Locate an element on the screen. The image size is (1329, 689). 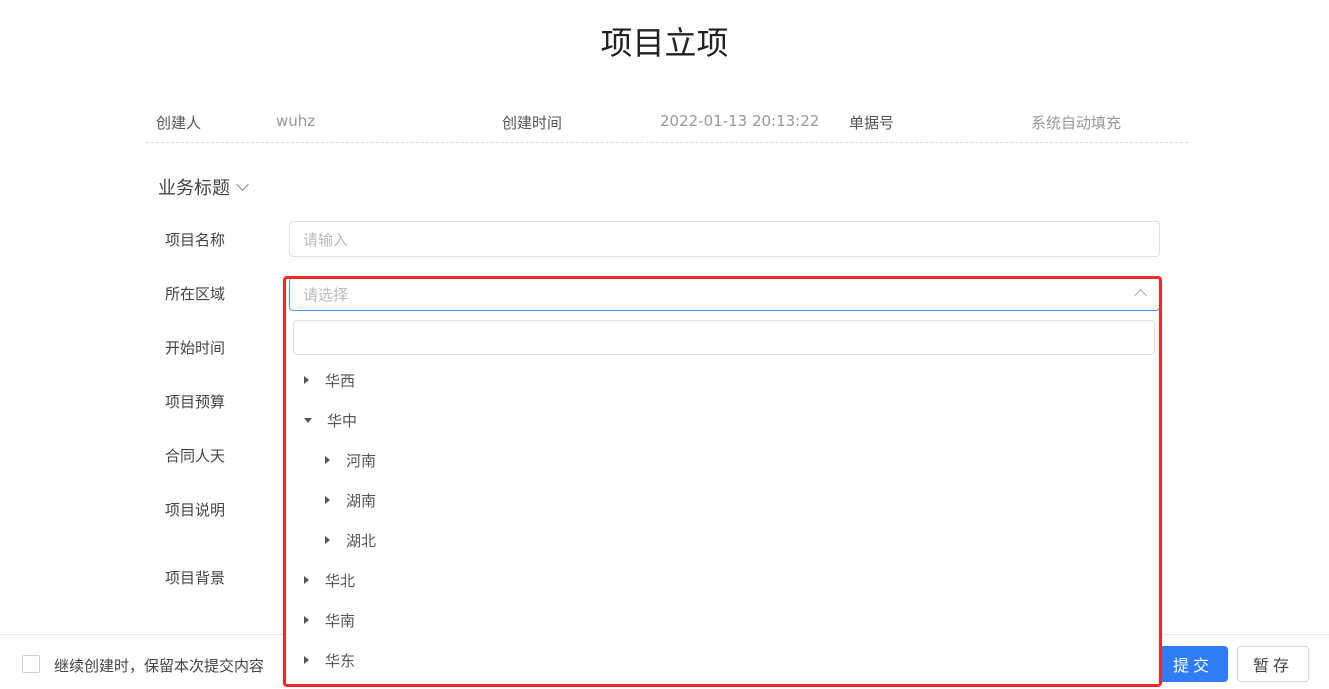
creator-value: wuhz is located at coordinates (296, 121).